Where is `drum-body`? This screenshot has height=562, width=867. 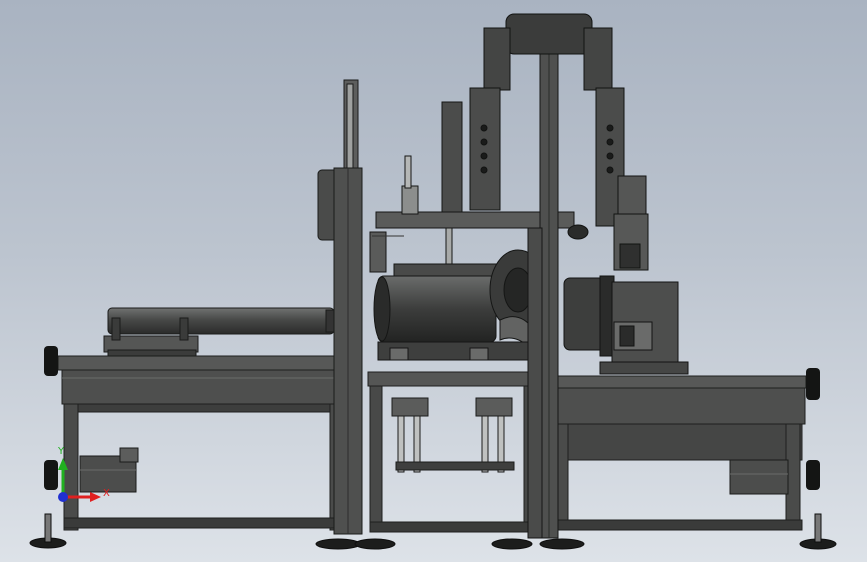
drum-body is located at coordinates (437, 309).